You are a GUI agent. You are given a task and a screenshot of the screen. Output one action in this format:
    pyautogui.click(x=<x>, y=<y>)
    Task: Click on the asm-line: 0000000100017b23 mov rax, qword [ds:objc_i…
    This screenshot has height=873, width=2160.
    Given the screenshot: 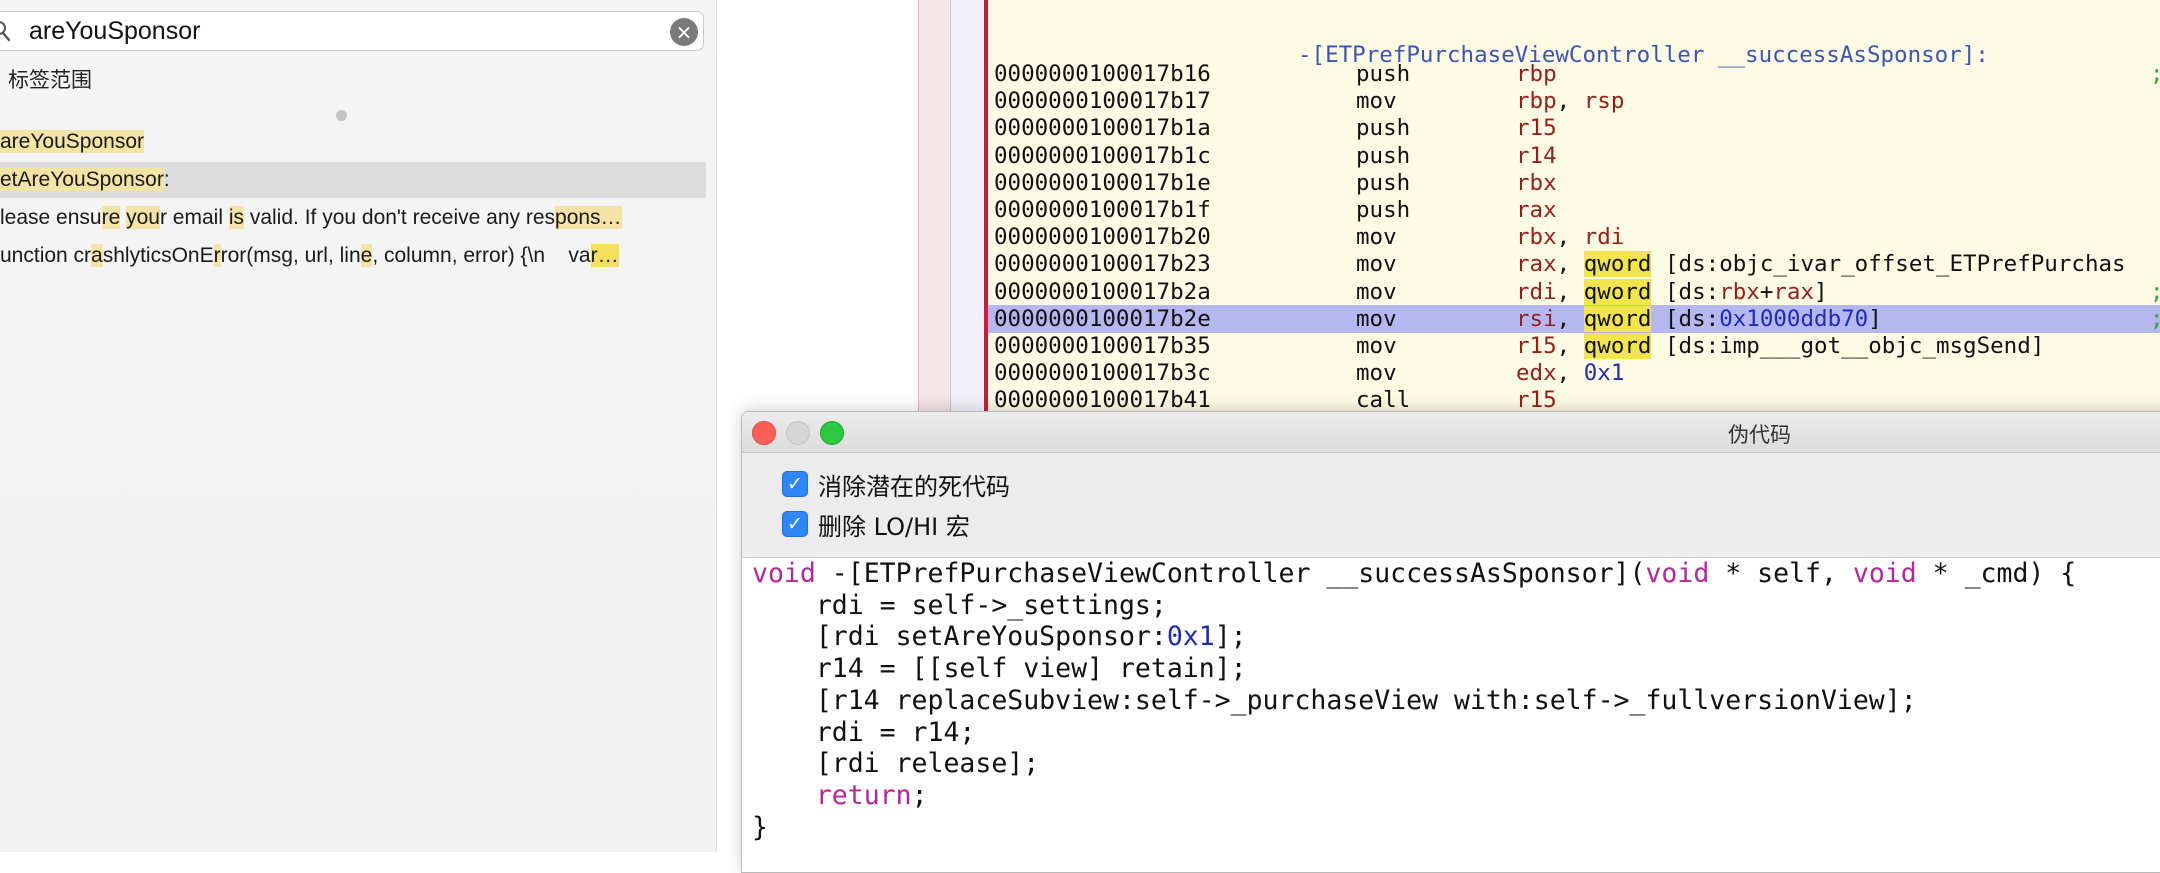 What is the action you would take?
    pyautogui.click(x=1574, y=264)
    